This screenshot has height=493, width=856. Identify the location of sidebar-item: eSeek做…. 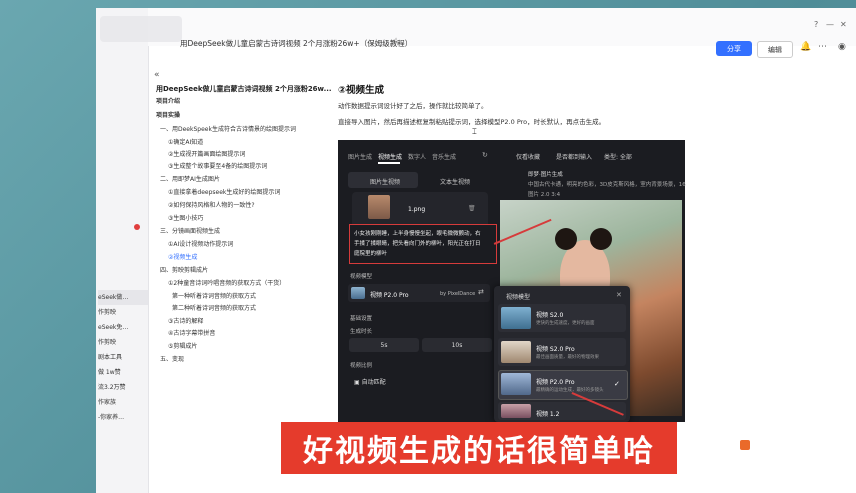
(123, 297).